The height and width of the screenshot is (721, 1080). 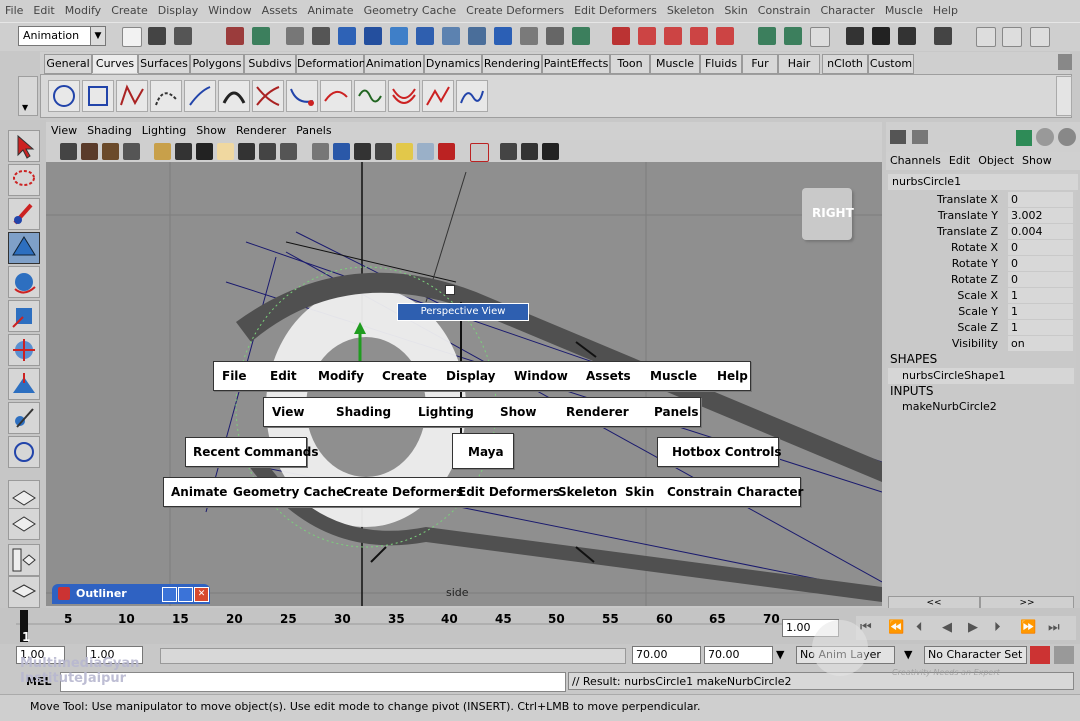 I want to click on lasso-tool-icon, so click(x=24, y=180).